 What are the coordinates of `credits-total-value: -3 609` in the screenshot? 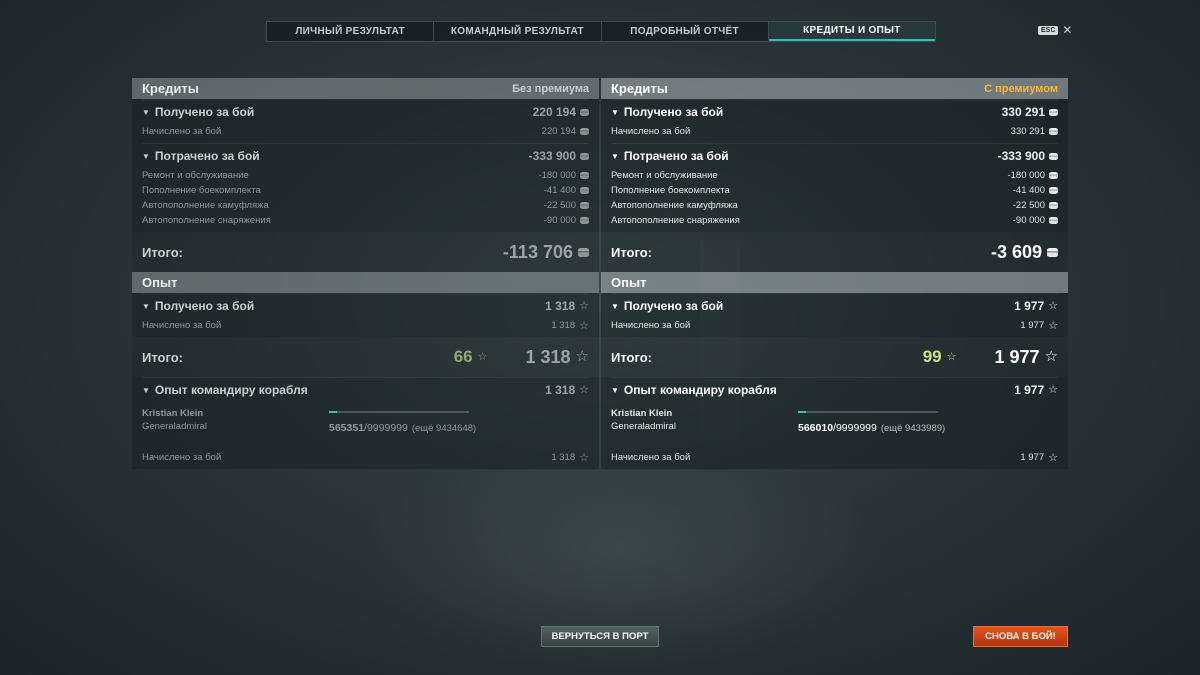 It's located at (1016, 251).